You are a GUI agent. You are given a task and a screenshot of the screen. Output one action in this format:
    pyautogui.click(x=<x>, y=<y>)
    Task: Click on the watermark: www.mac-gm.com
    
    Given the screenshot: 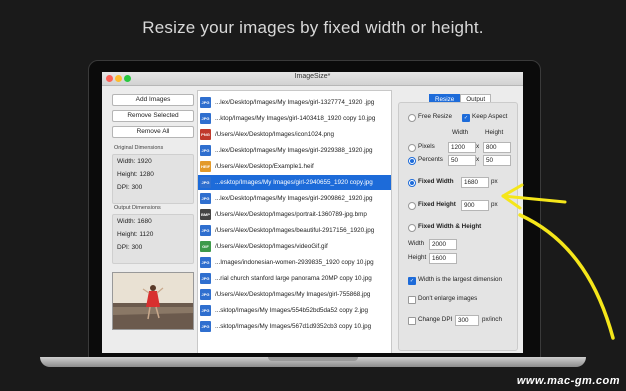 What is the action you would take?
    pyautogui.click(x=568, y=381)
    